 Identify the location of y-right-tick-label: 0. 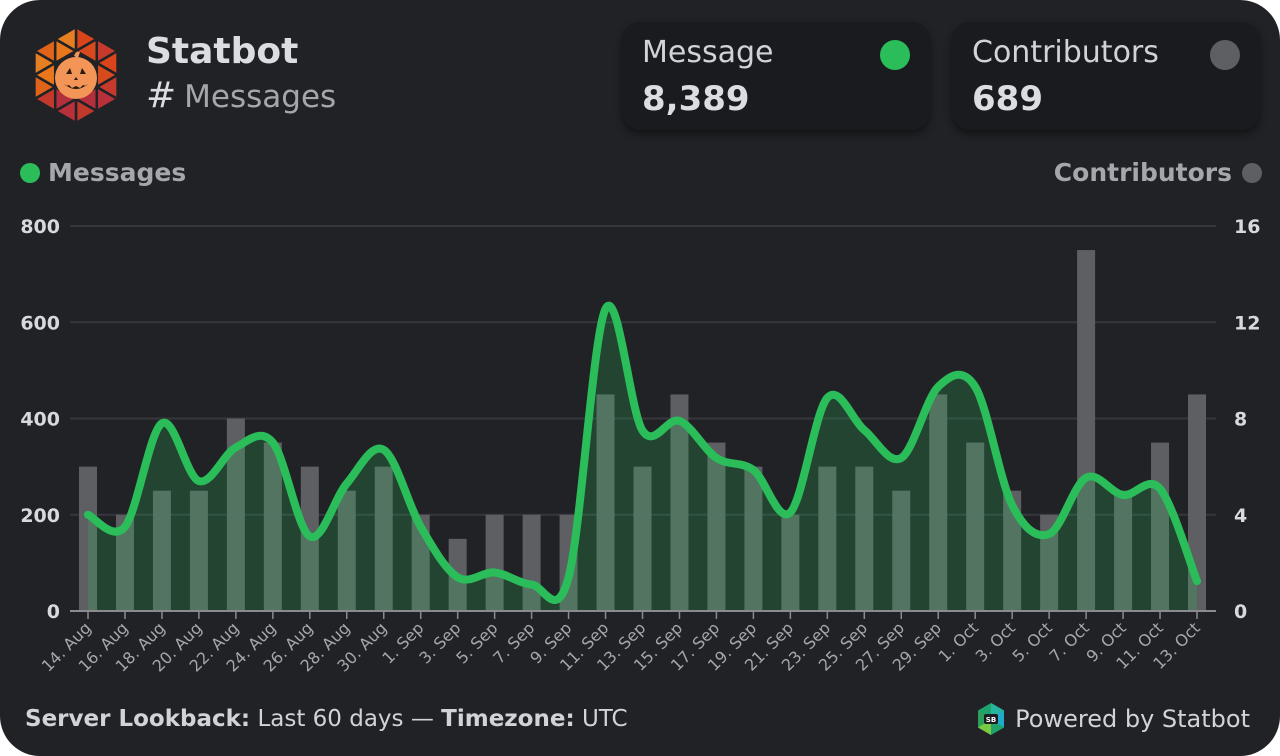
(1240, 612).